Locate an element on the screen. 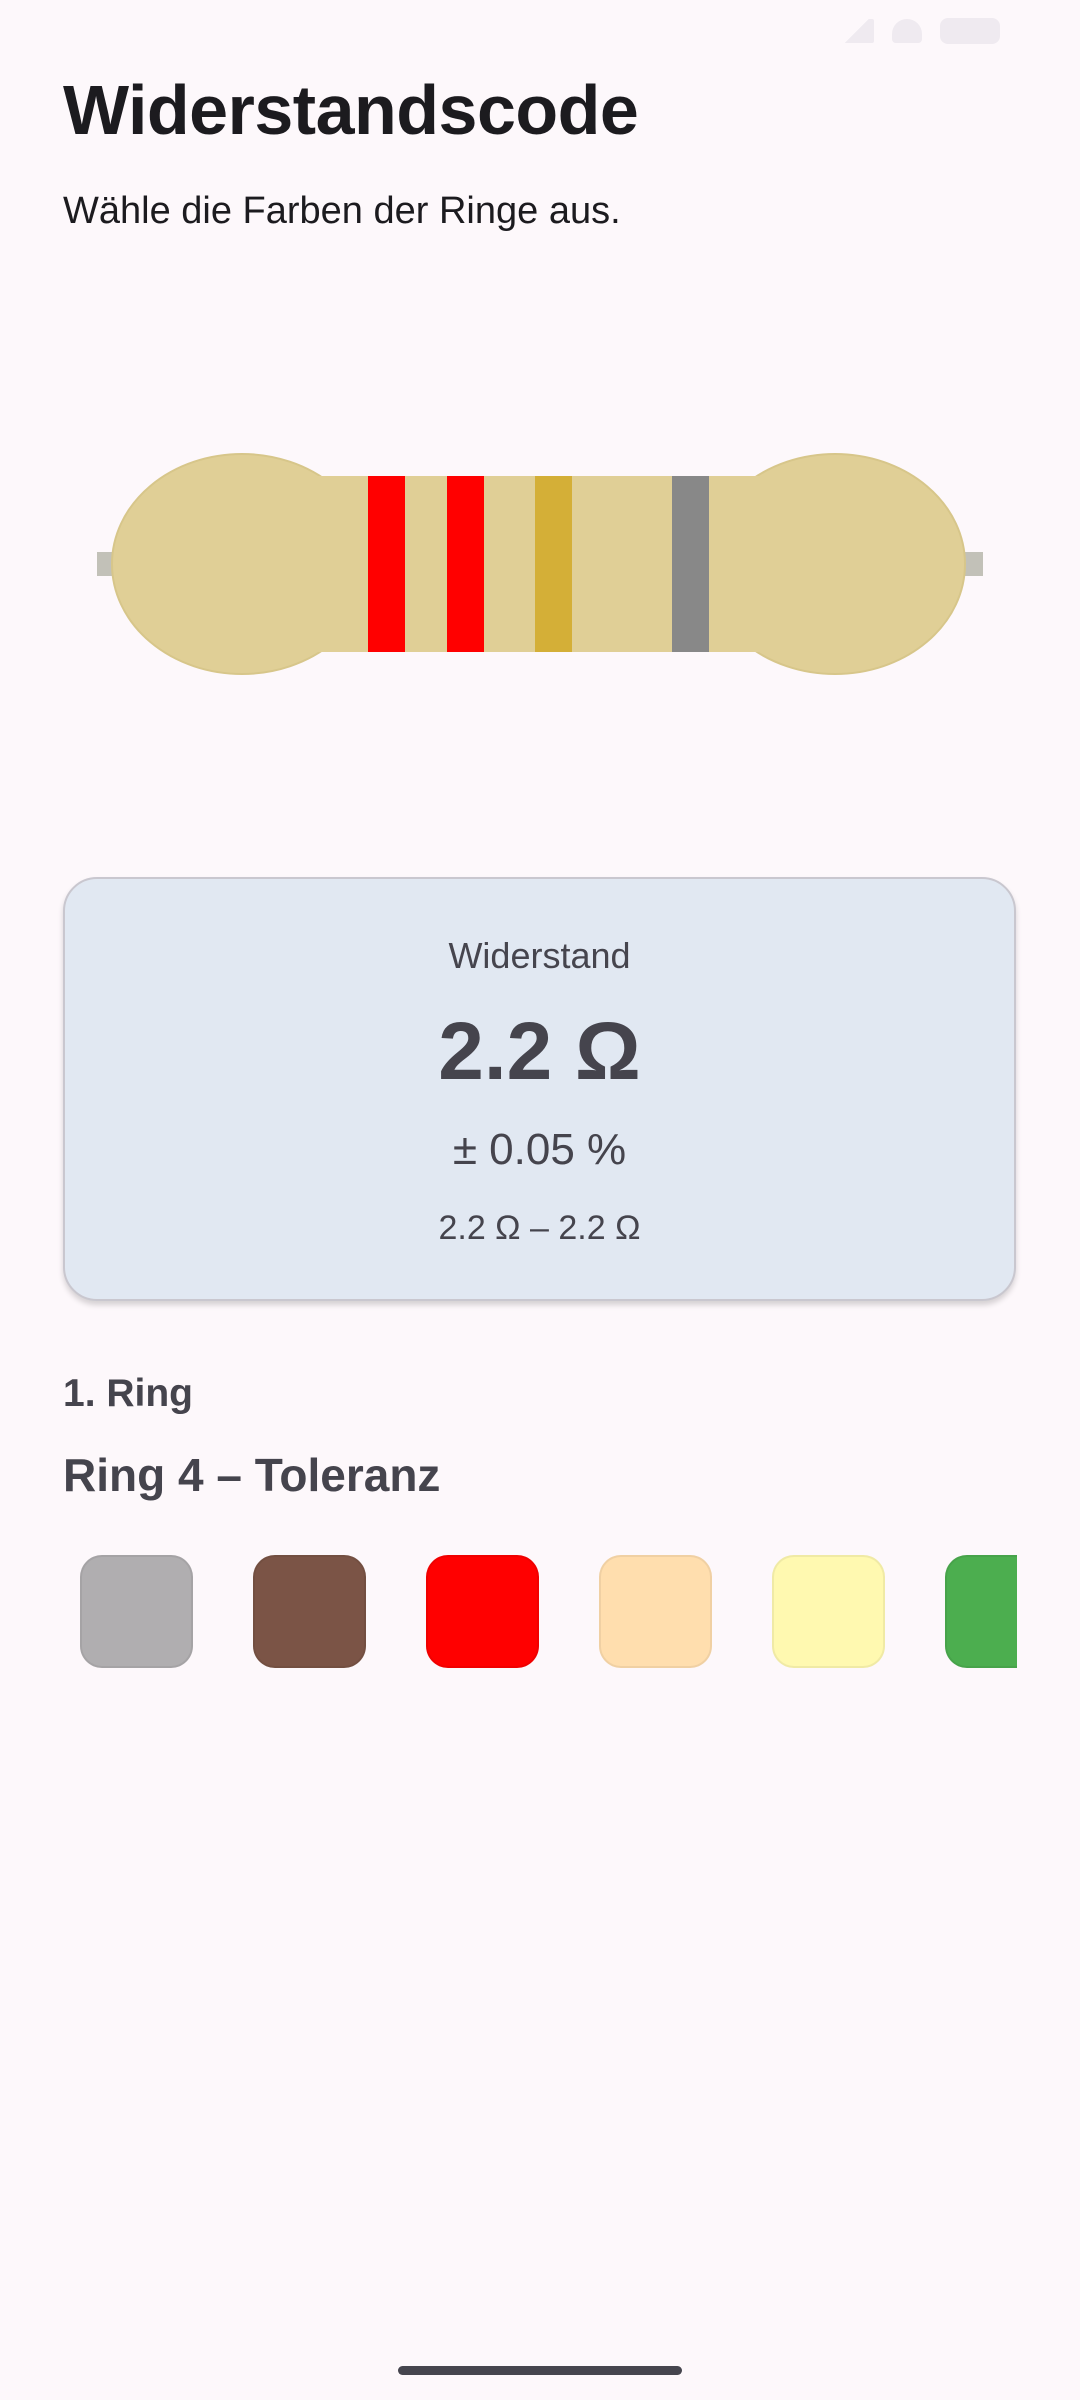 This screenshot has height=2400, width=1080. resistor-illustration is located at coordinates (540, 564).